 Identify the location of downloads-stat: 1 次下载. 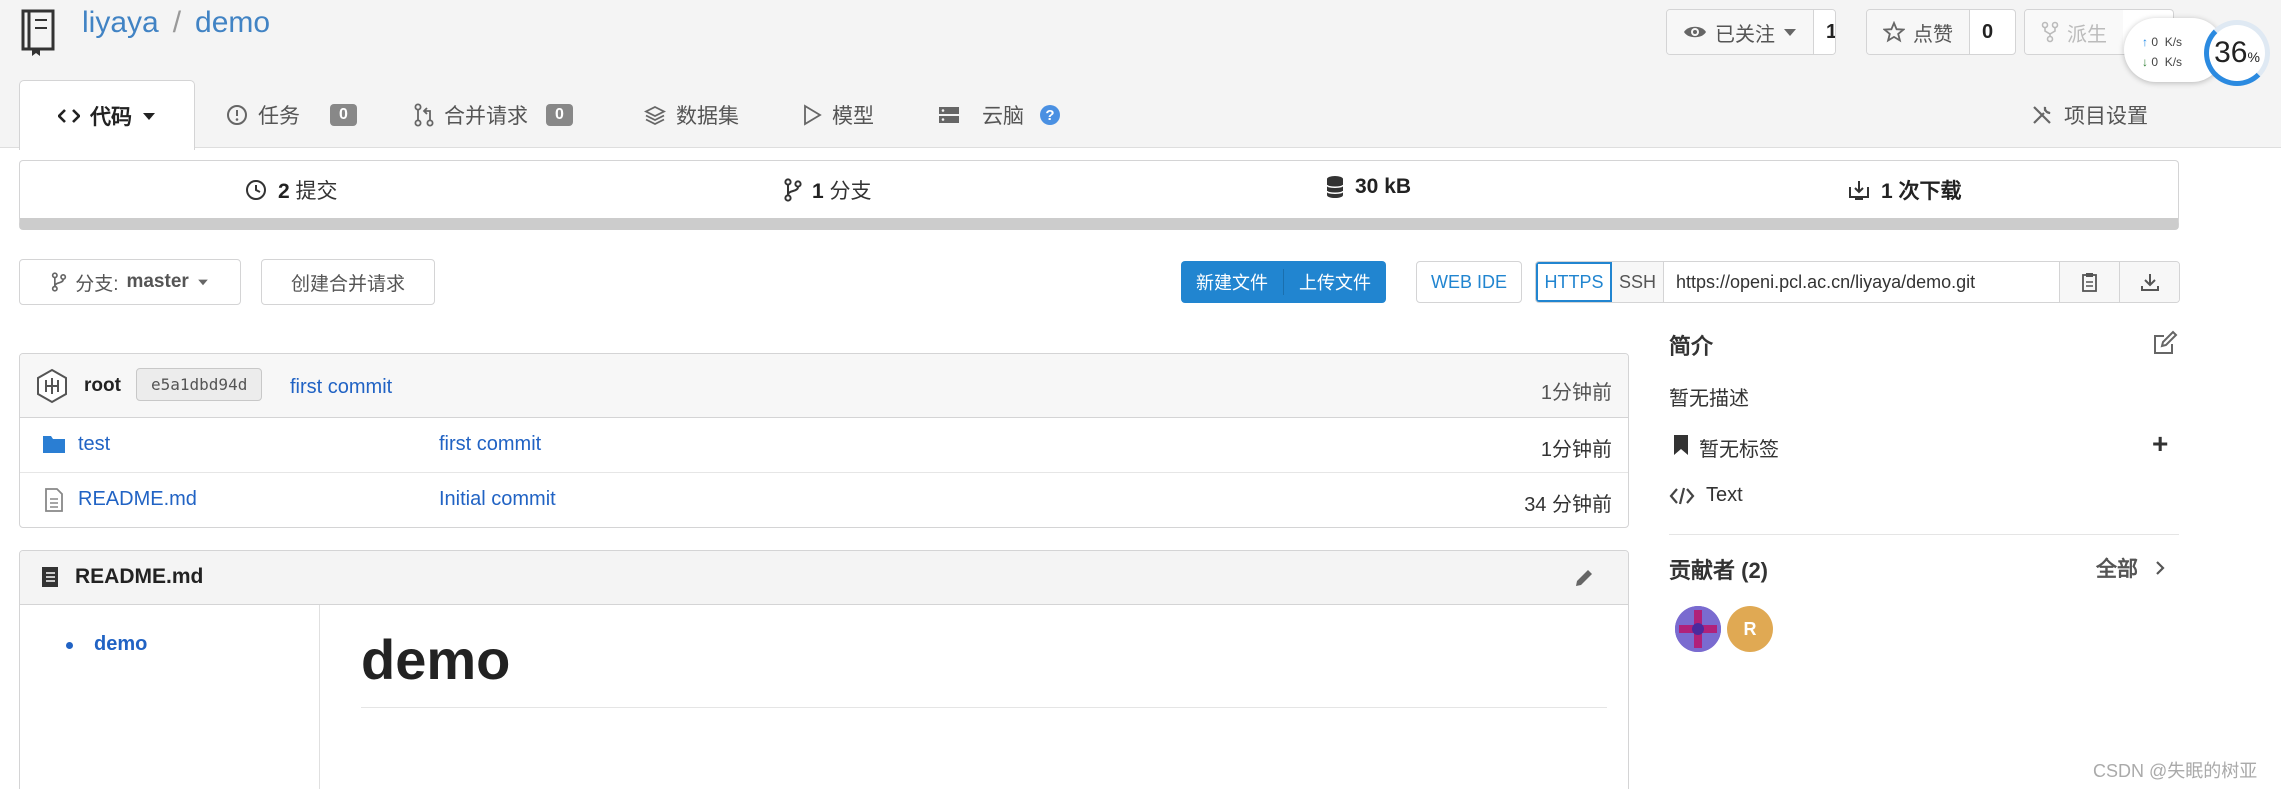
(1904, 190).